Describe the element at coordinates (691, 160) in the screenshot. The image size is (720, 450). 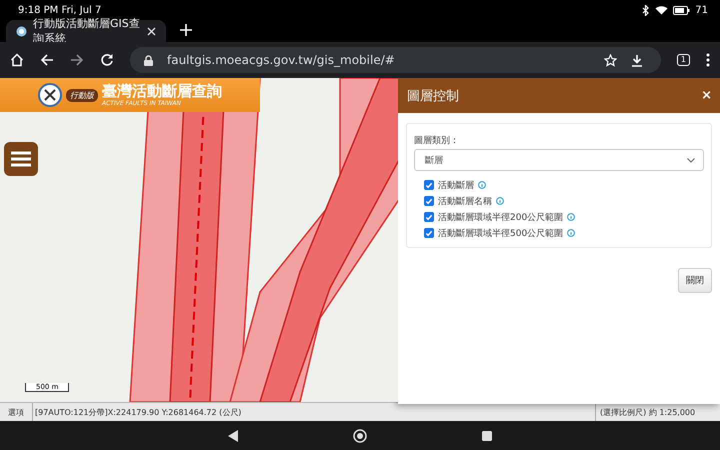
I see `chevron-icon` at that location.